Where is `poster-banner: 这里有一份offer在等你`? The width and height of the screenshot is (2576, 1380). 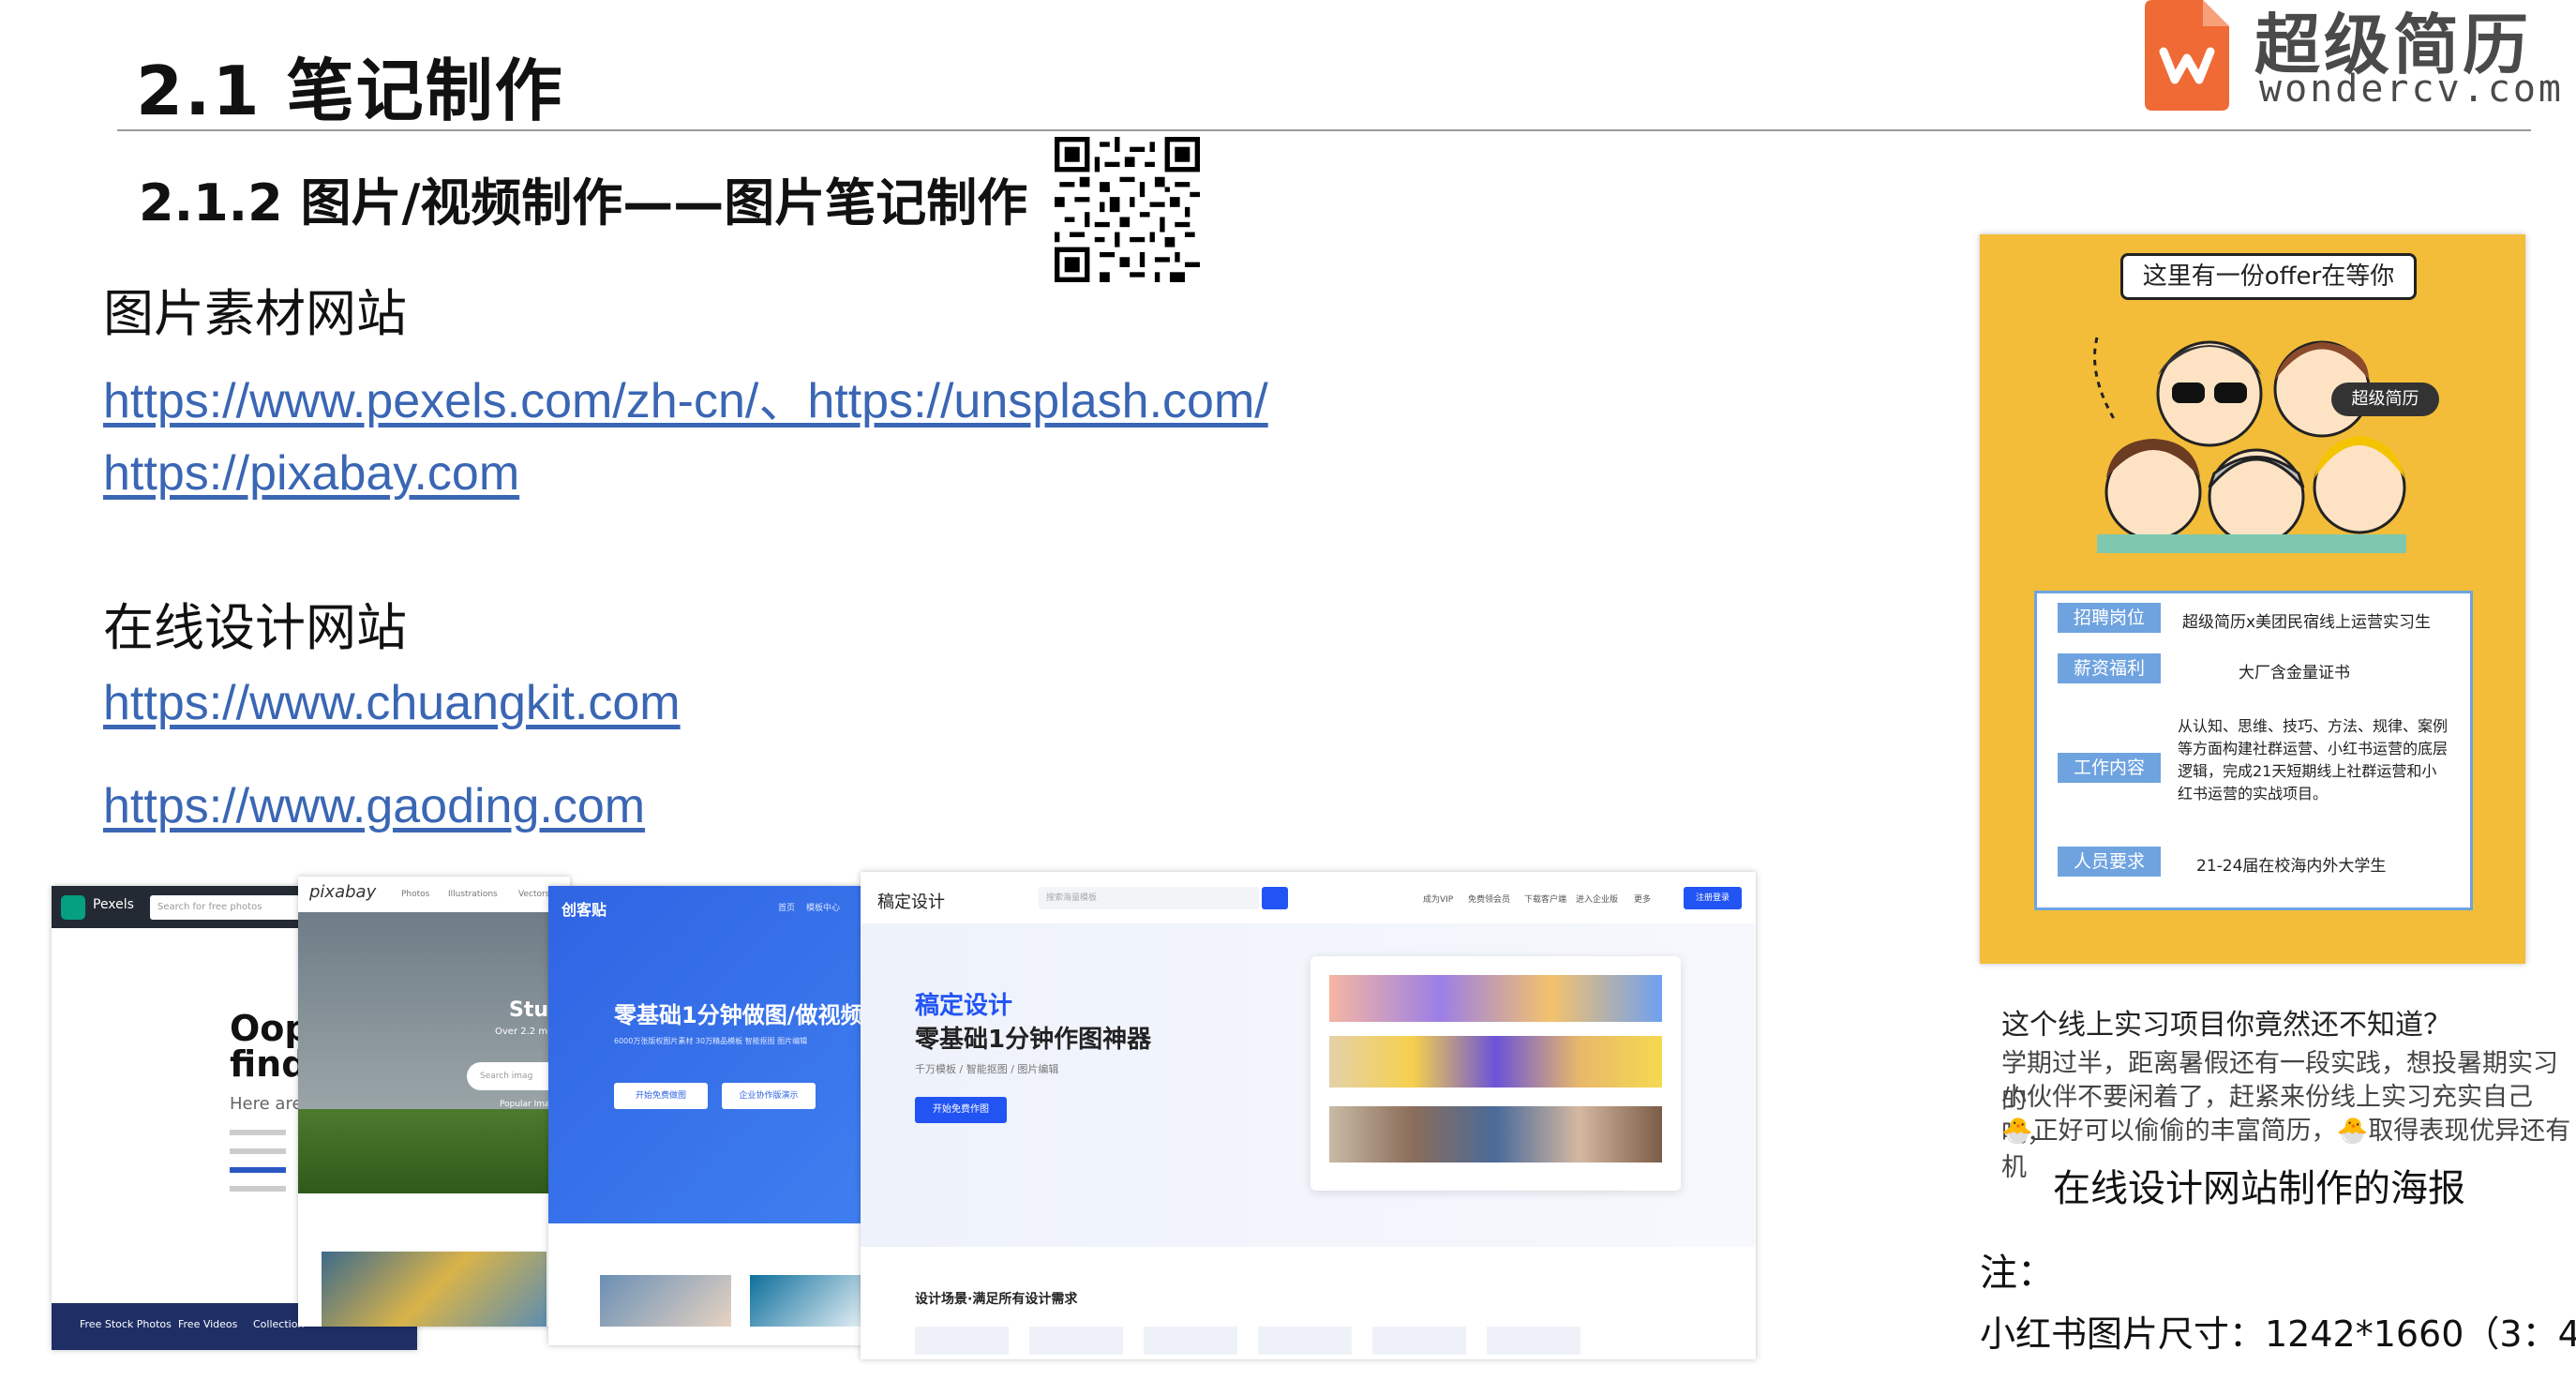
poster-banner: 这里有一份offer在等你 is located at coordinates (2268, 276).